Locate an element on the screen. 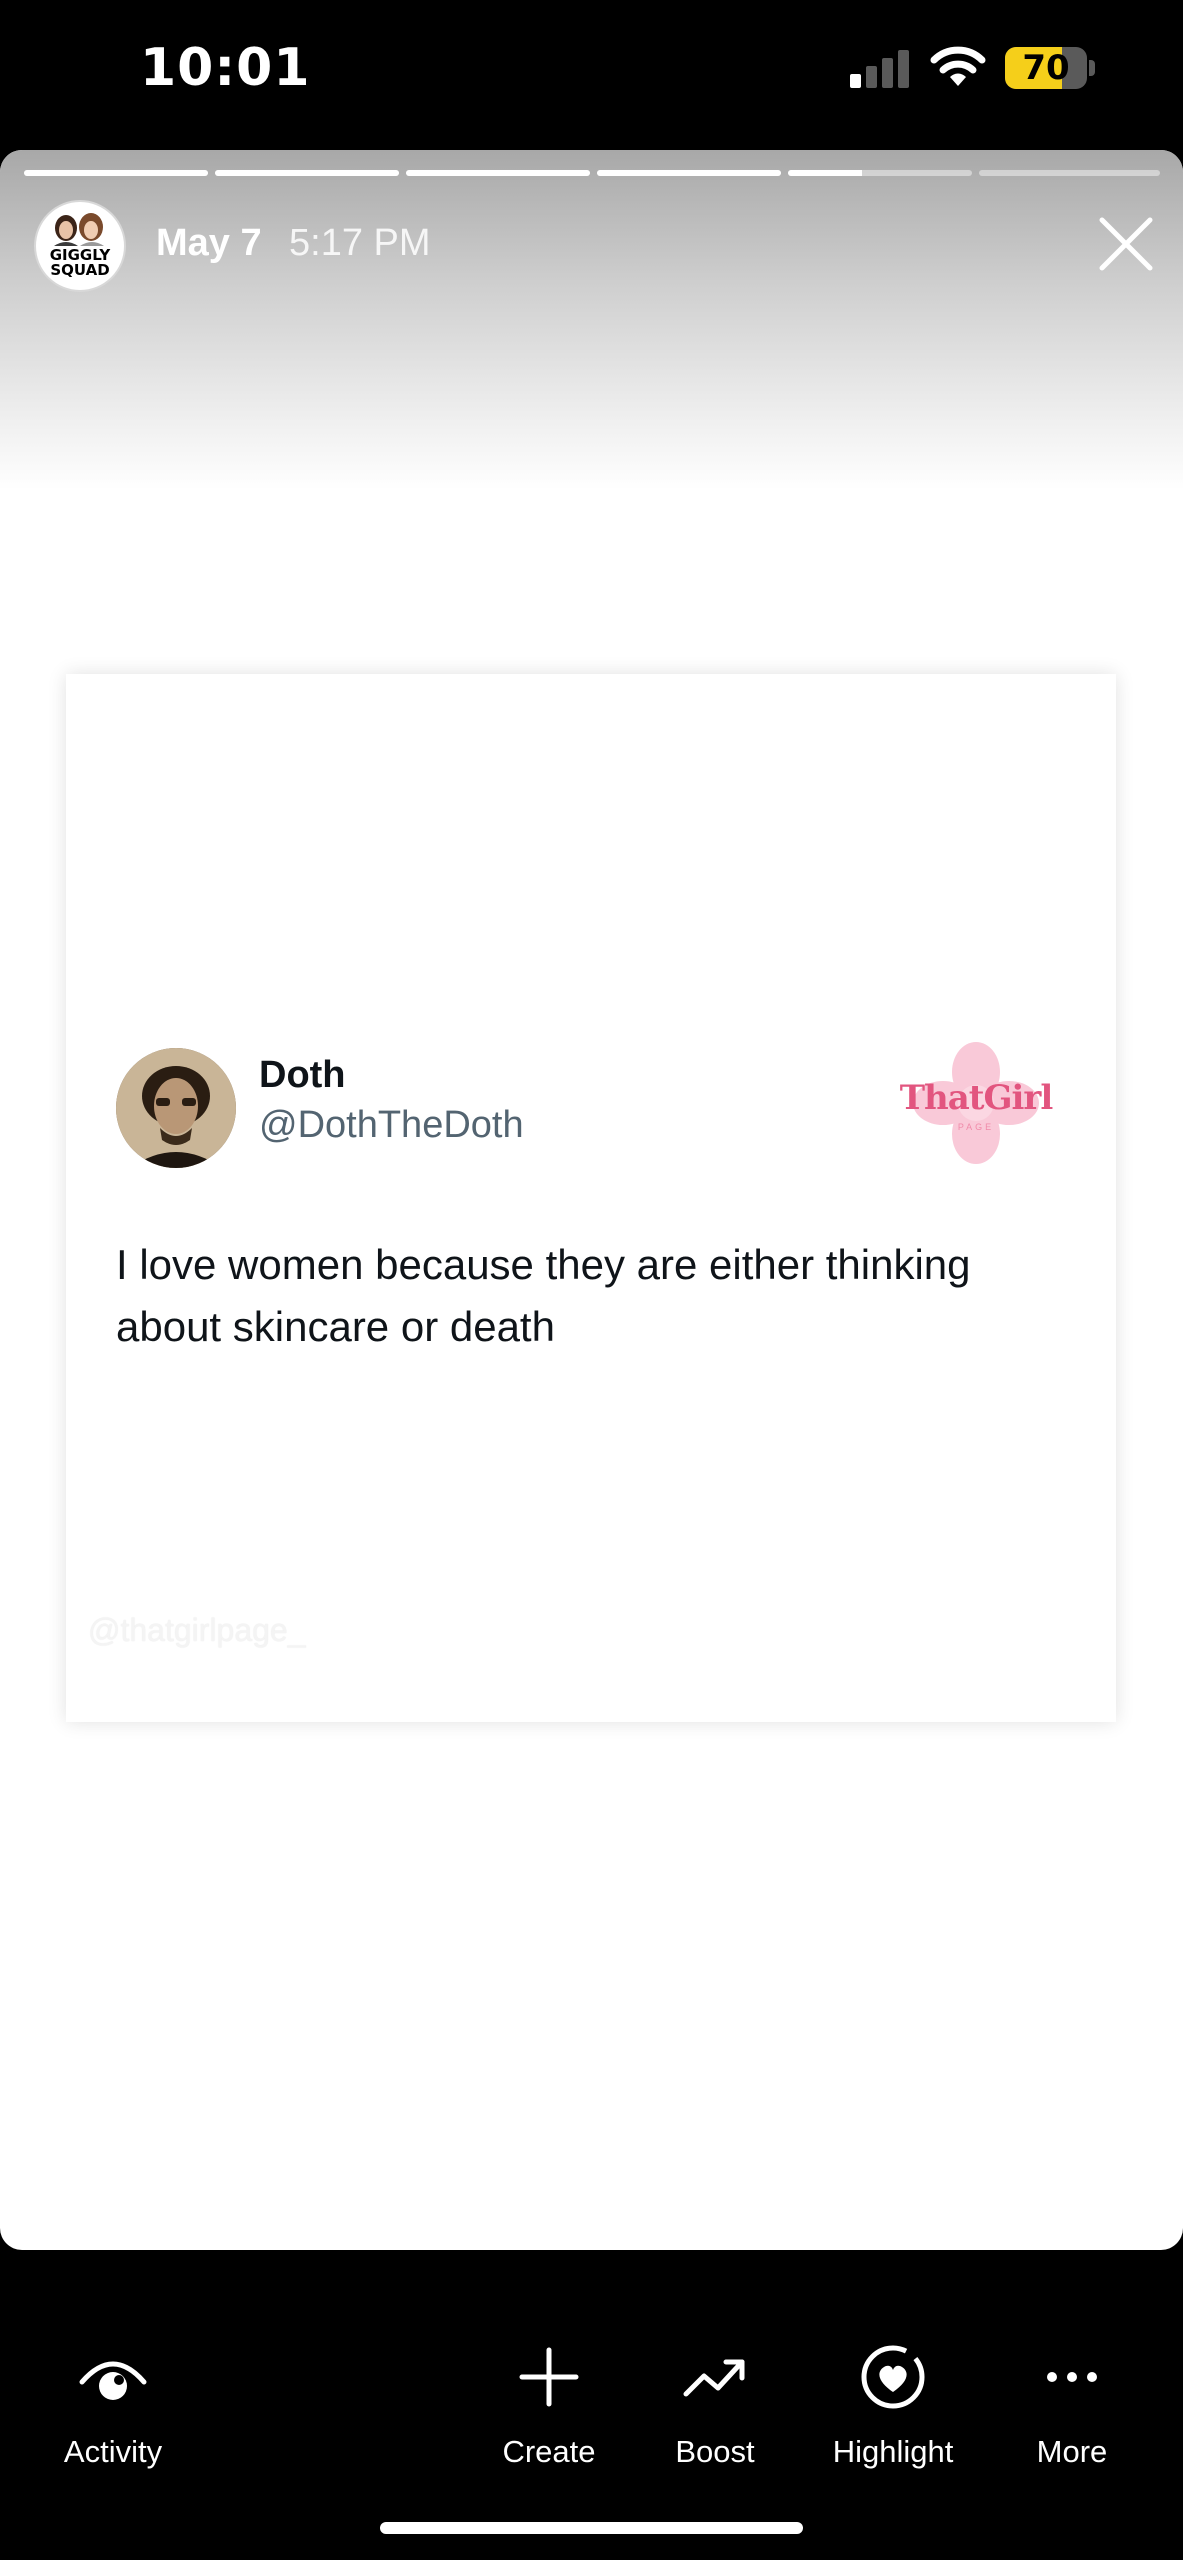 The height and width of the screenshot is (2560, 1183). battery-nub is located at coordinates (1092, 68).